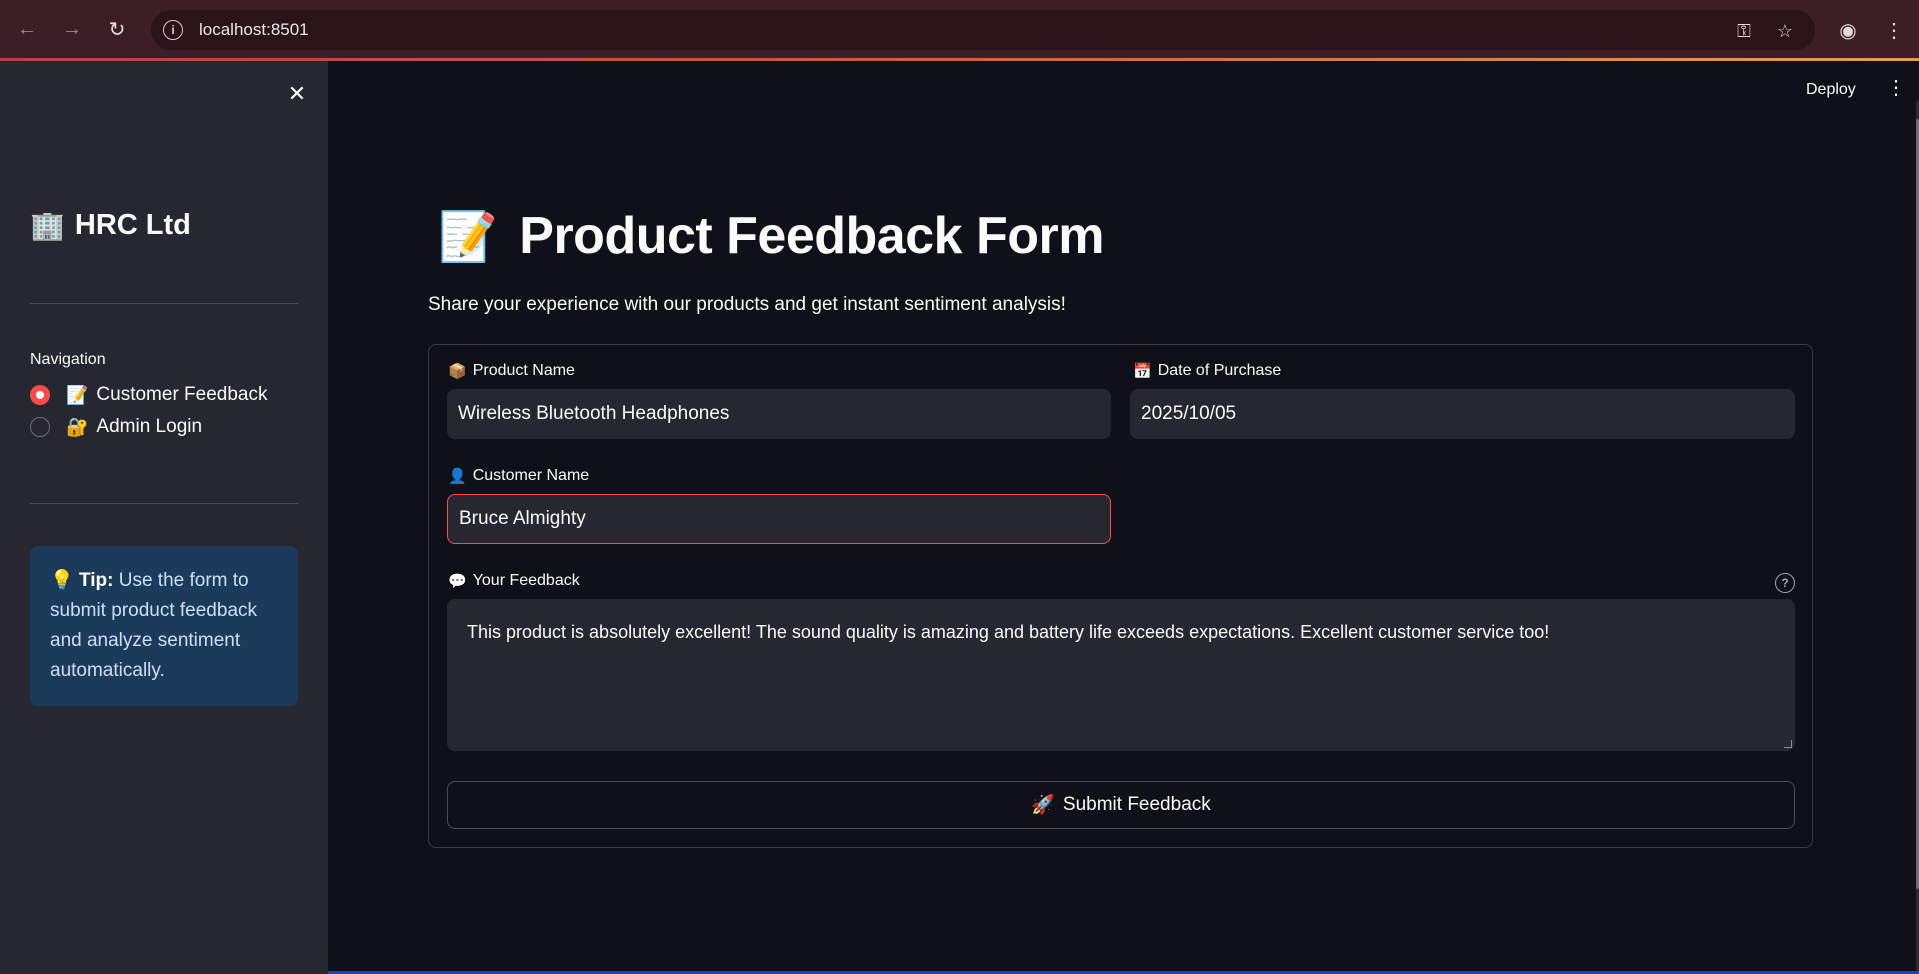 The height and width of the screenshot is (974, 1919). I want to click on forward-icon: →, so click(72, 29).